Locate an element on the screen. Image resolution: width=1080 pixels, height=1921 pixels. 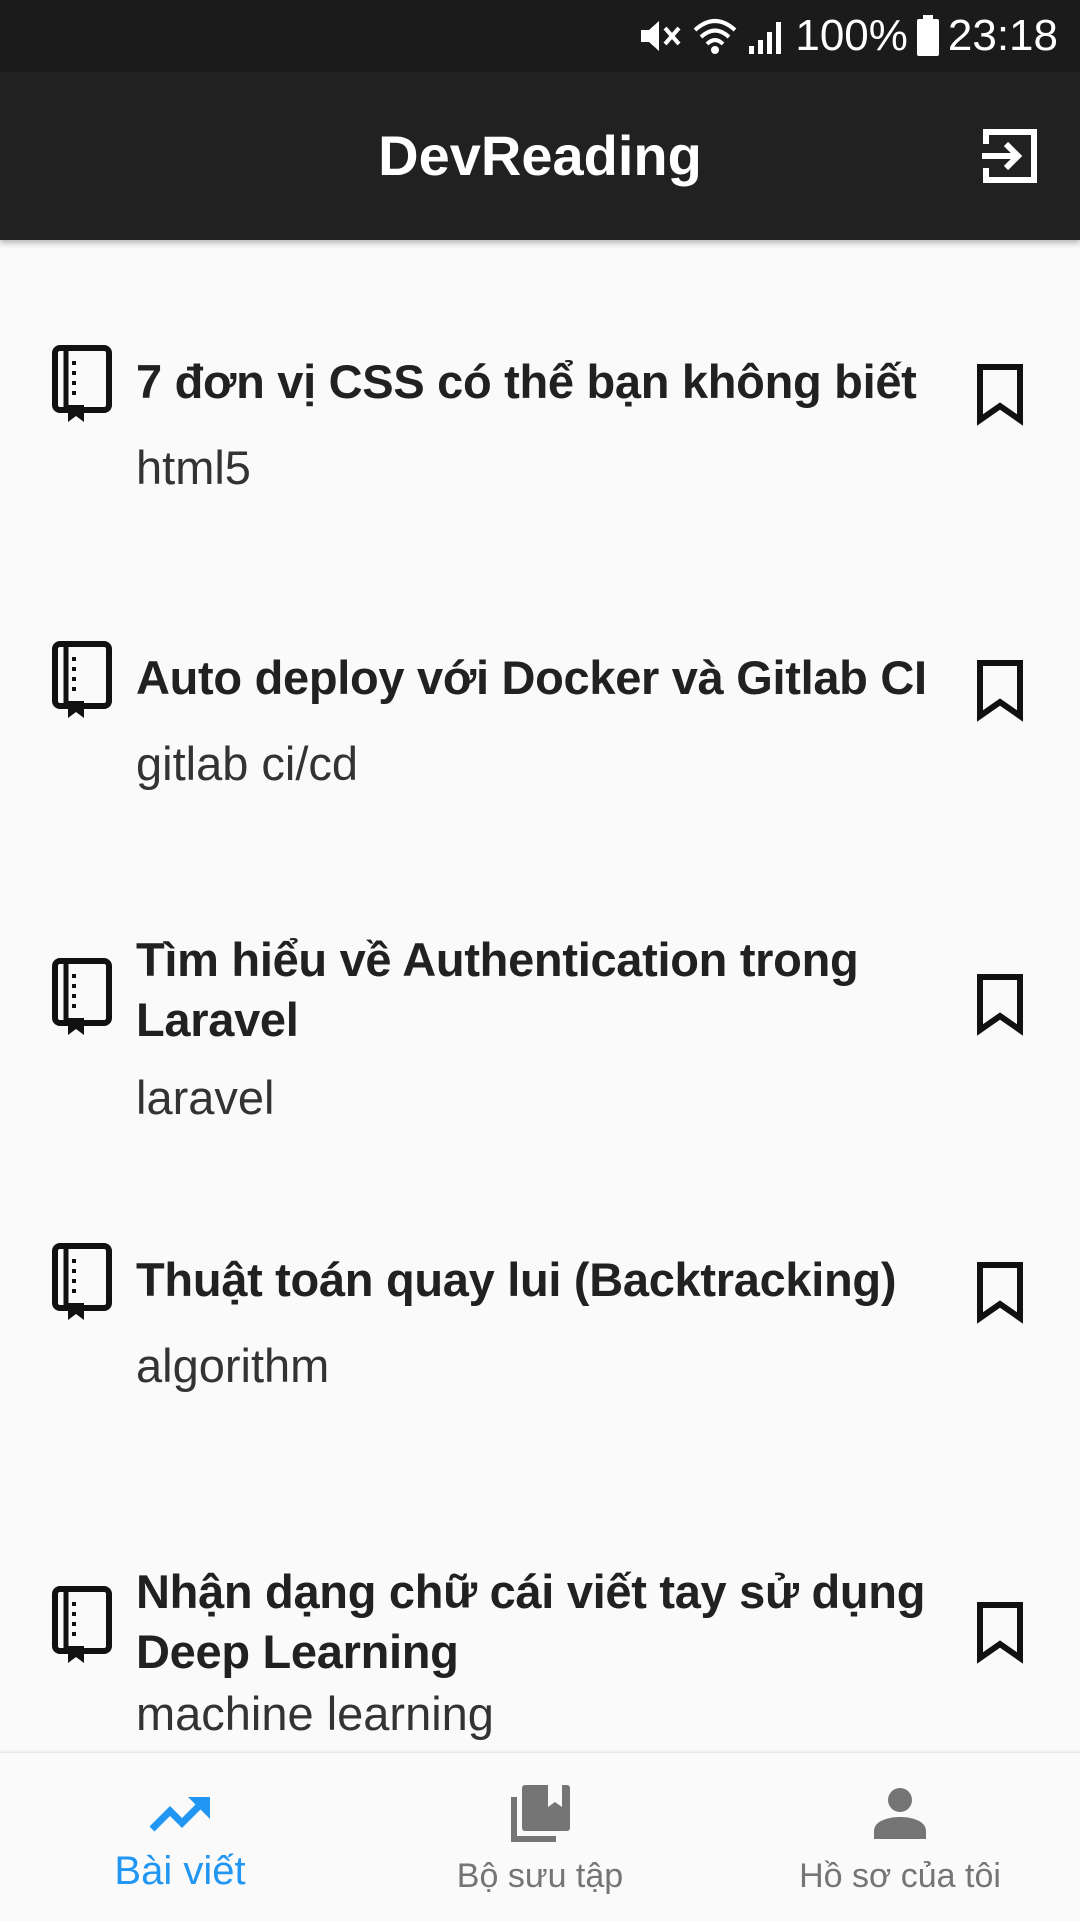
article-tag: algorithm is located at coordinates (233, 1365).